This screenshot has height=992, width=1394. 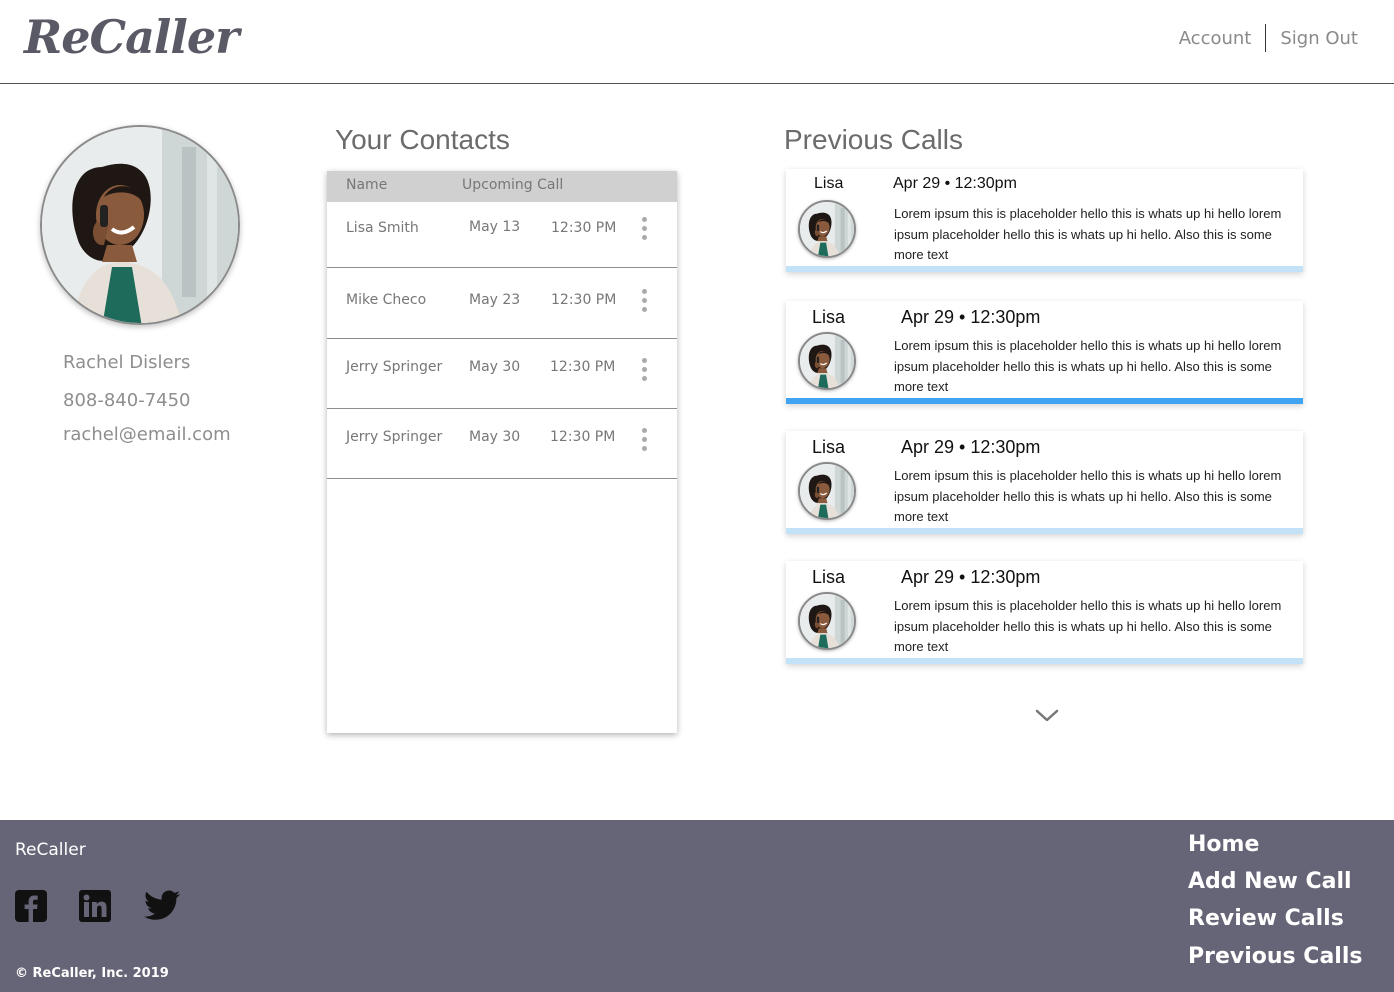 What do you see at coordinates (127, 400) in the screenshot?
I see `profile-phone: 808-840-7450` at bounding box center [127, 400].